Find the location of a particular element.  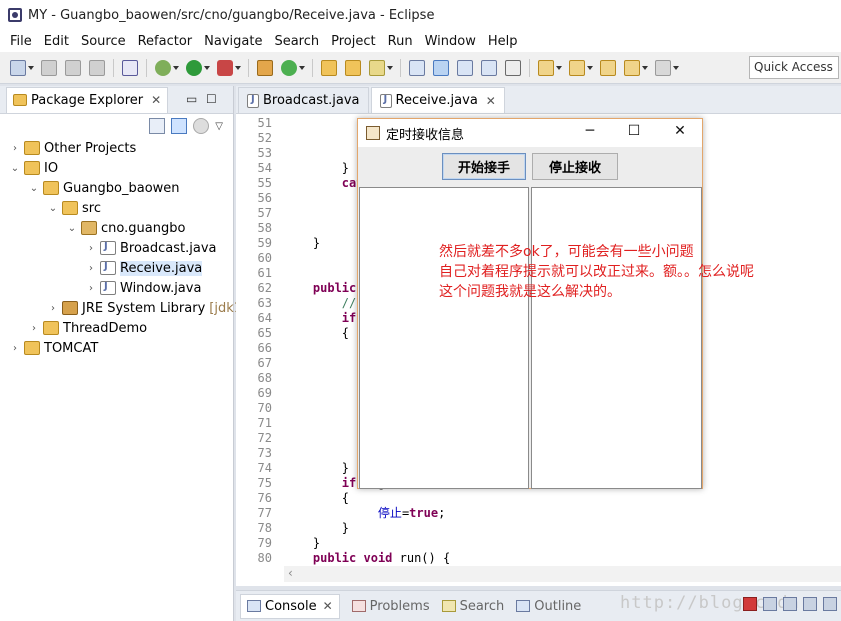

new-class-dropdown-icon is located at coordinates (302, 67).